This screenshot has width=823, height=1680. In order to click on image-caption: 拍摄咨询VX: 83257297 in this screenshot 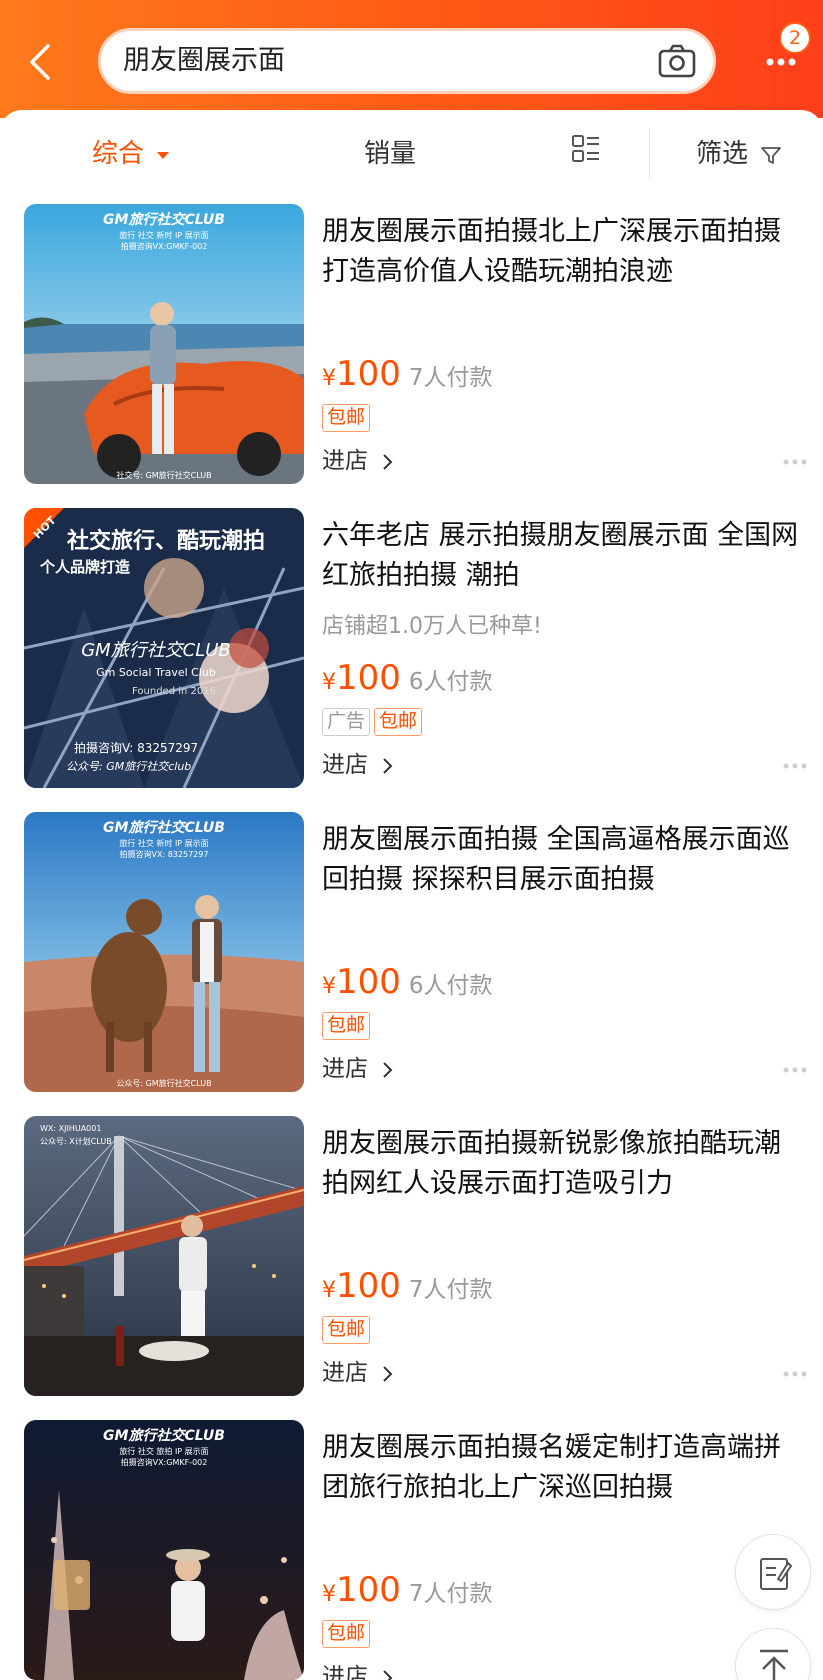, I will do `click(164, 854)`.